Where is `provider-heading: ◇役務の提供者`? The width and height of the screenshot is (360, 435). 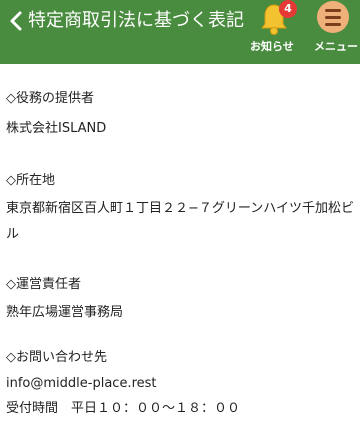 provider-heading: ◇役務の提供者 is located at coordinates (50, 98).